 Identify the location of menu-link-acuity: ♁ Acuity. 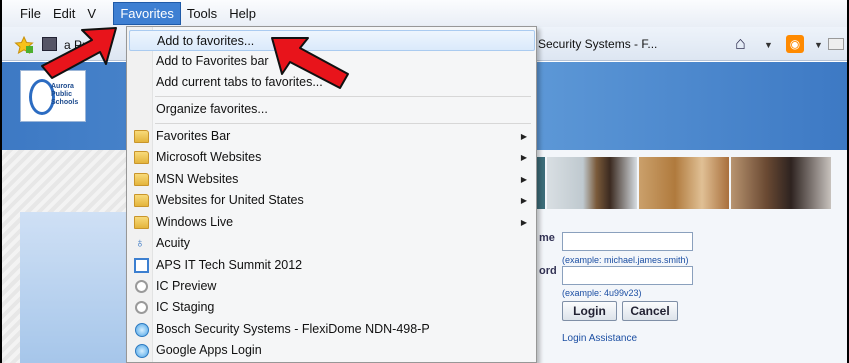
(332, 243).